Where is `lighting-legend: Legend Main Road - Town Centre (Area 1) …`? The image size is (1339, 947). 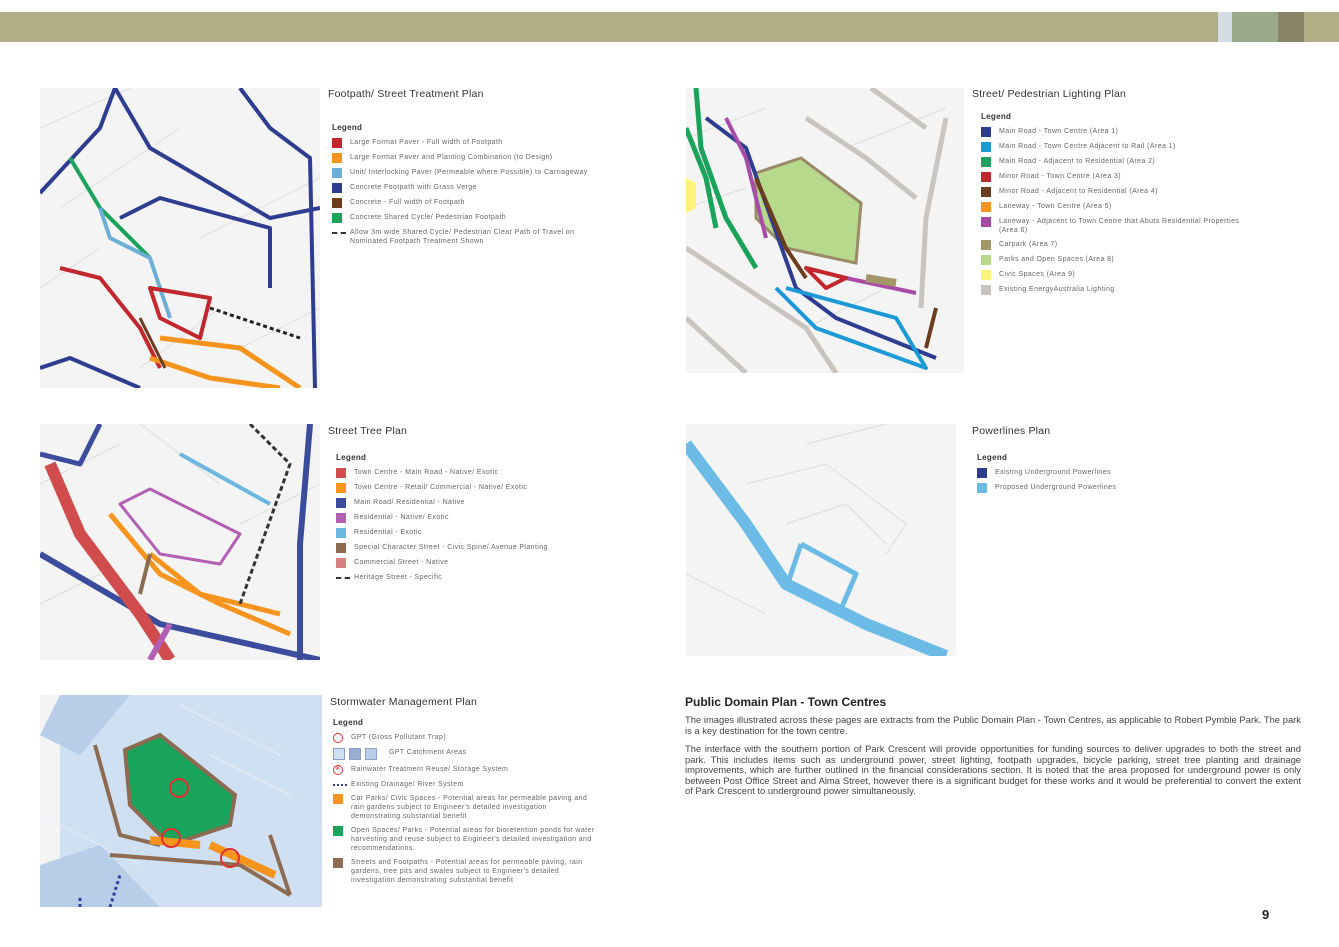
lighting-legend: Legend Main Road - Town Centre (Area 1) … is located at coordinates (1111, 206).